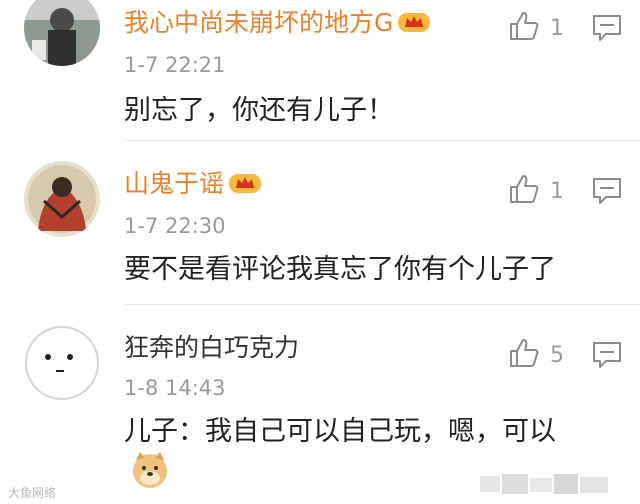 This screenshot has width=640, height=504. What do you see at coordinates (277, 24) in the screenshot?
I see `username: 我心中尚未崩坏的地方G` at bounding box center [277, 24].